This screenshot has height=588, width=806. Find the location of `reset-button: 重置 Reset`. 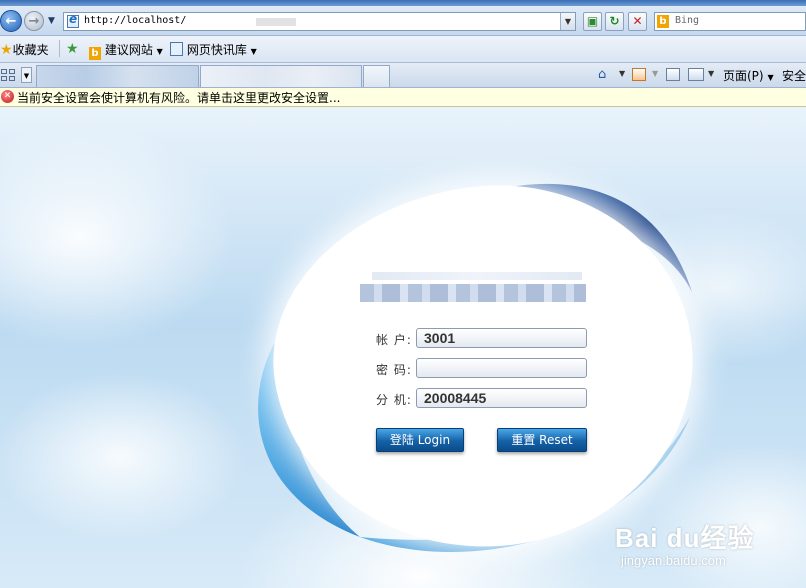

reset-button: 重置 Reset is located at coordinates (542, 440).